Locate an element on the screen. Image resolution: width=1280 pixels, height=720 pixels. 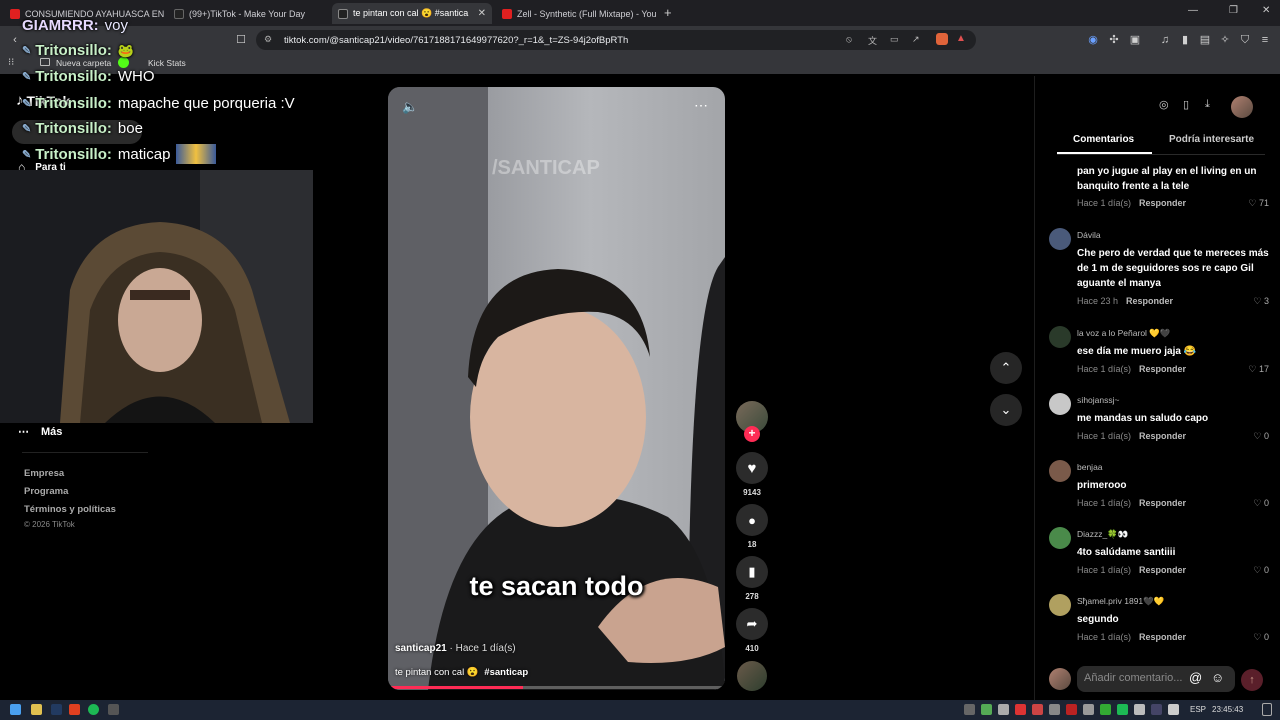
back-icon: ‹ is located at coordinates (15, 40).